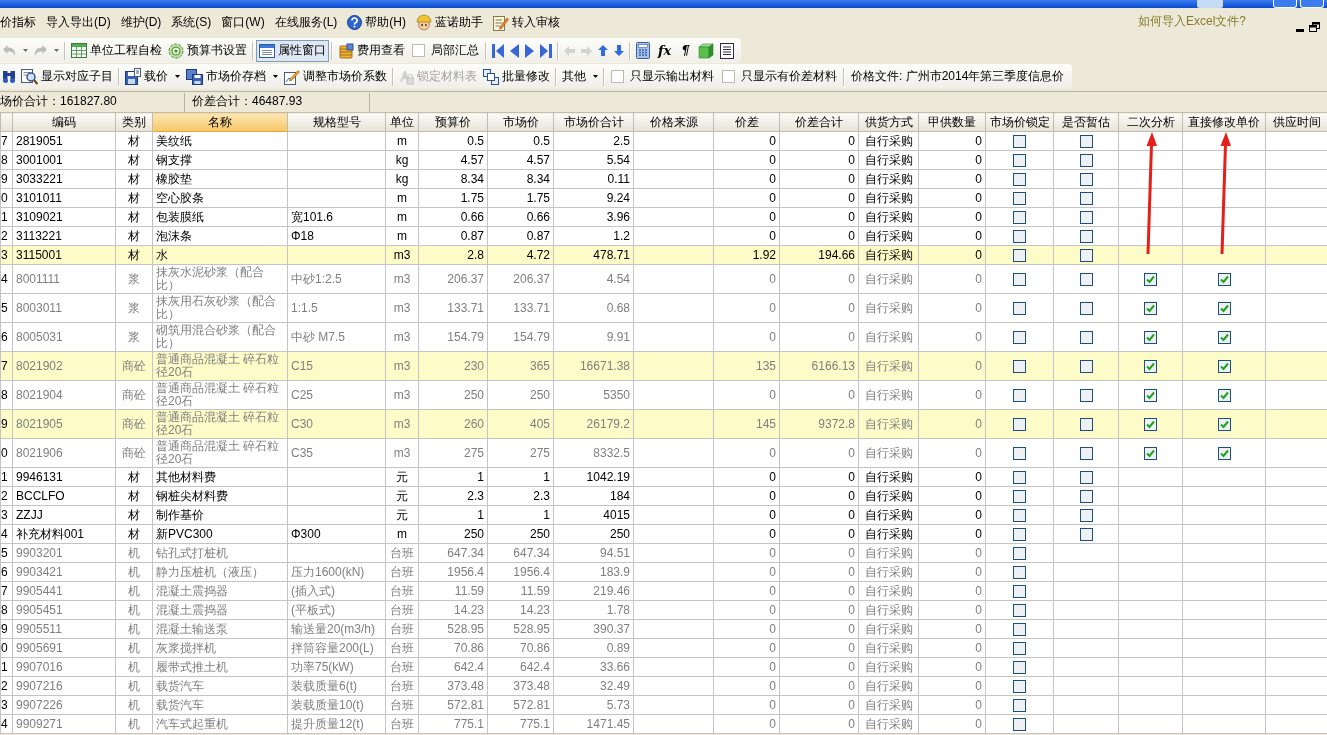 The image size is (1327, 735). What do you see at coordinates (1224, 122) in the screenshot?
I see `column-header: 直接修改单价` at bounding box center [1224, 122].